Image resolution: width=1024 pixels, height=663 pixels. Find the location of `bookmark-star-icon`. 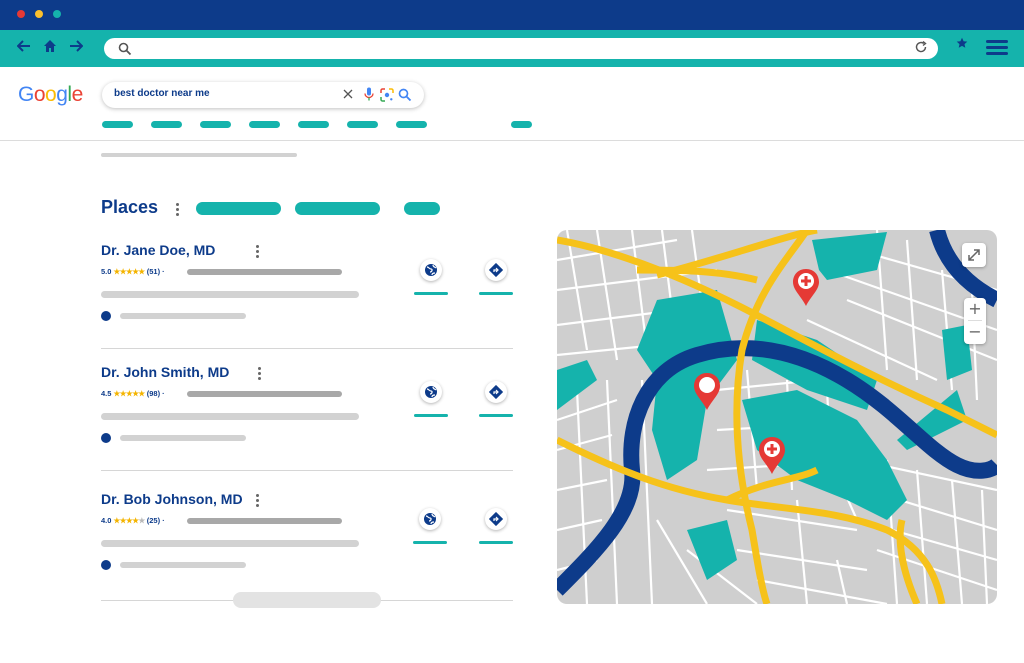

bookmark-star-icon is located at coordinates (962, 45).